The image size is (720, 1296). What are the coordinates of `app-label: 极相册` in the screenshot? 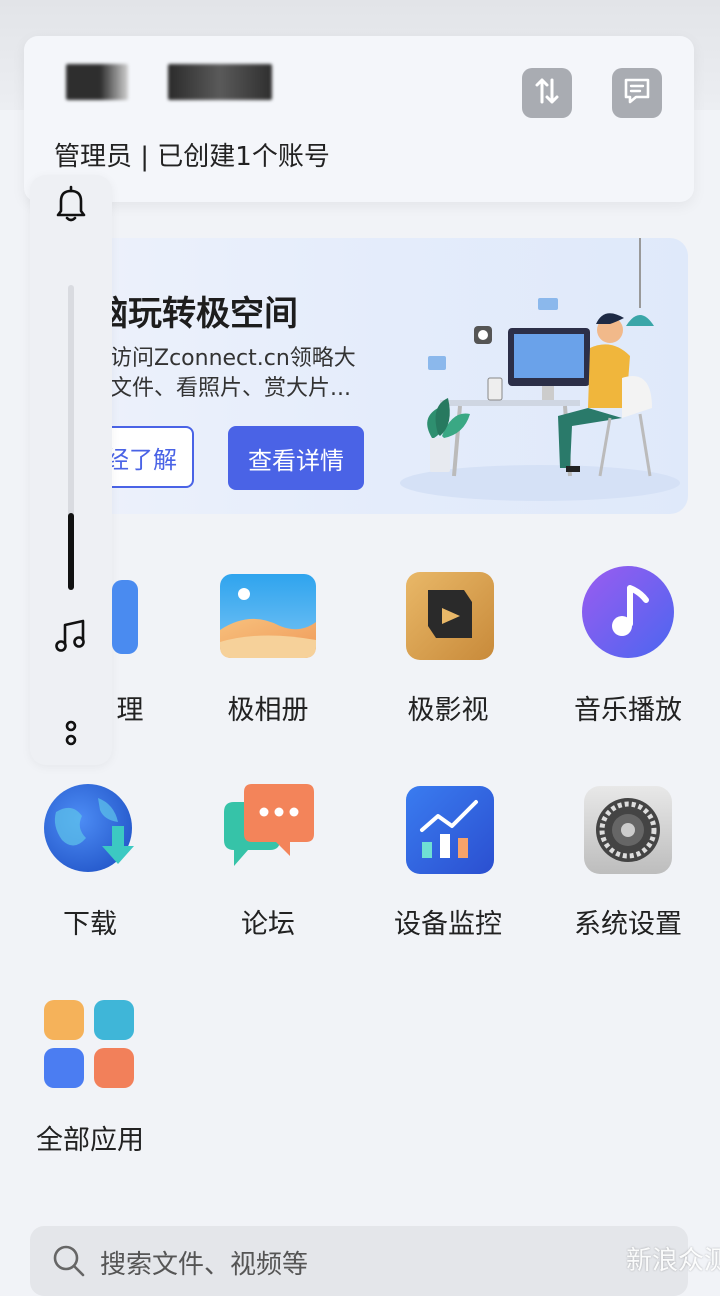 It's located at (268, 710).